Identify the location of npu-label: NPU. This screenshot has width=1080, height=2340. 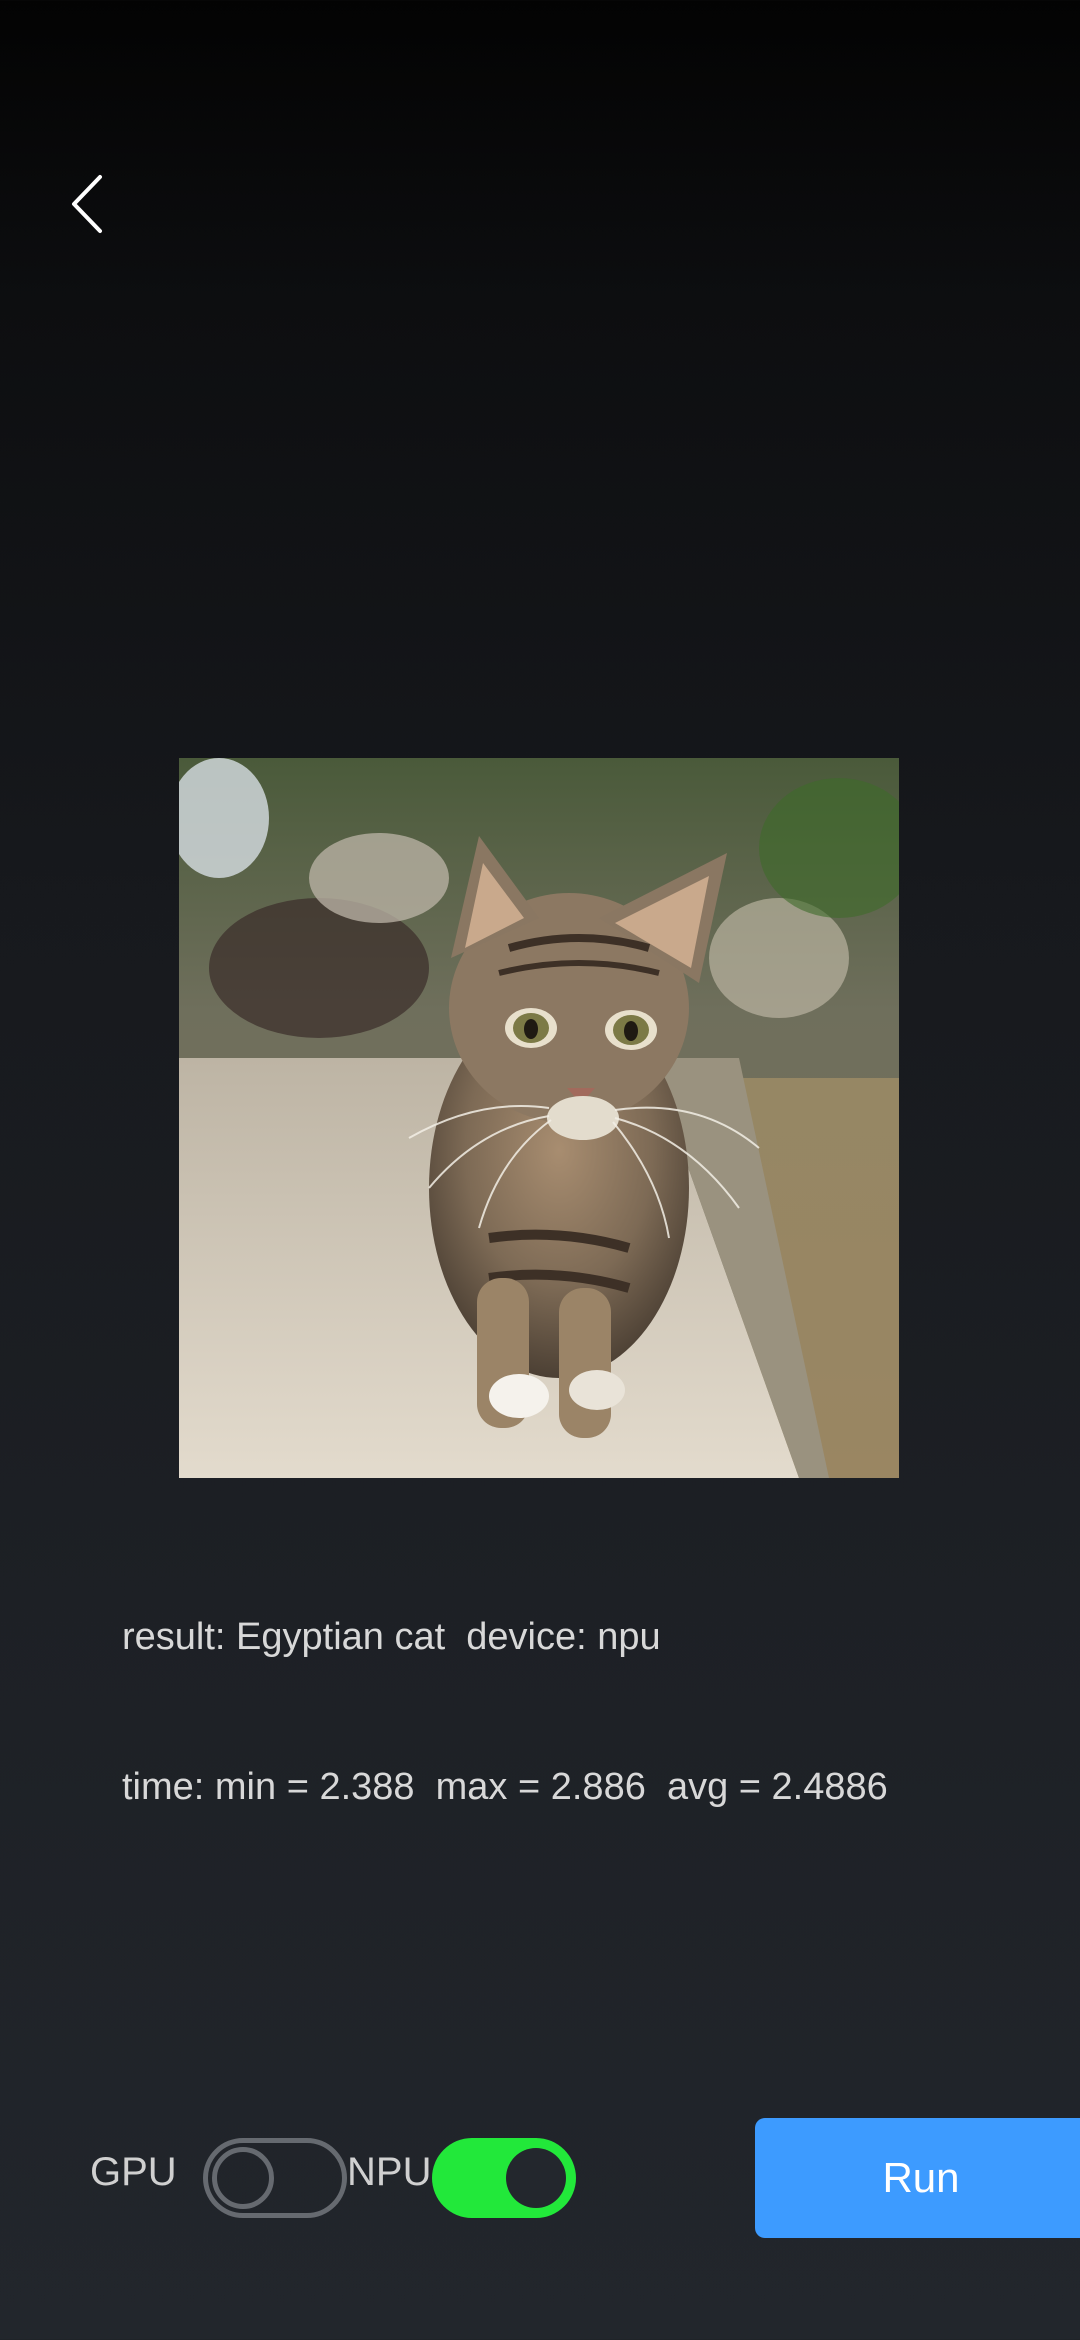
(389, 2172).